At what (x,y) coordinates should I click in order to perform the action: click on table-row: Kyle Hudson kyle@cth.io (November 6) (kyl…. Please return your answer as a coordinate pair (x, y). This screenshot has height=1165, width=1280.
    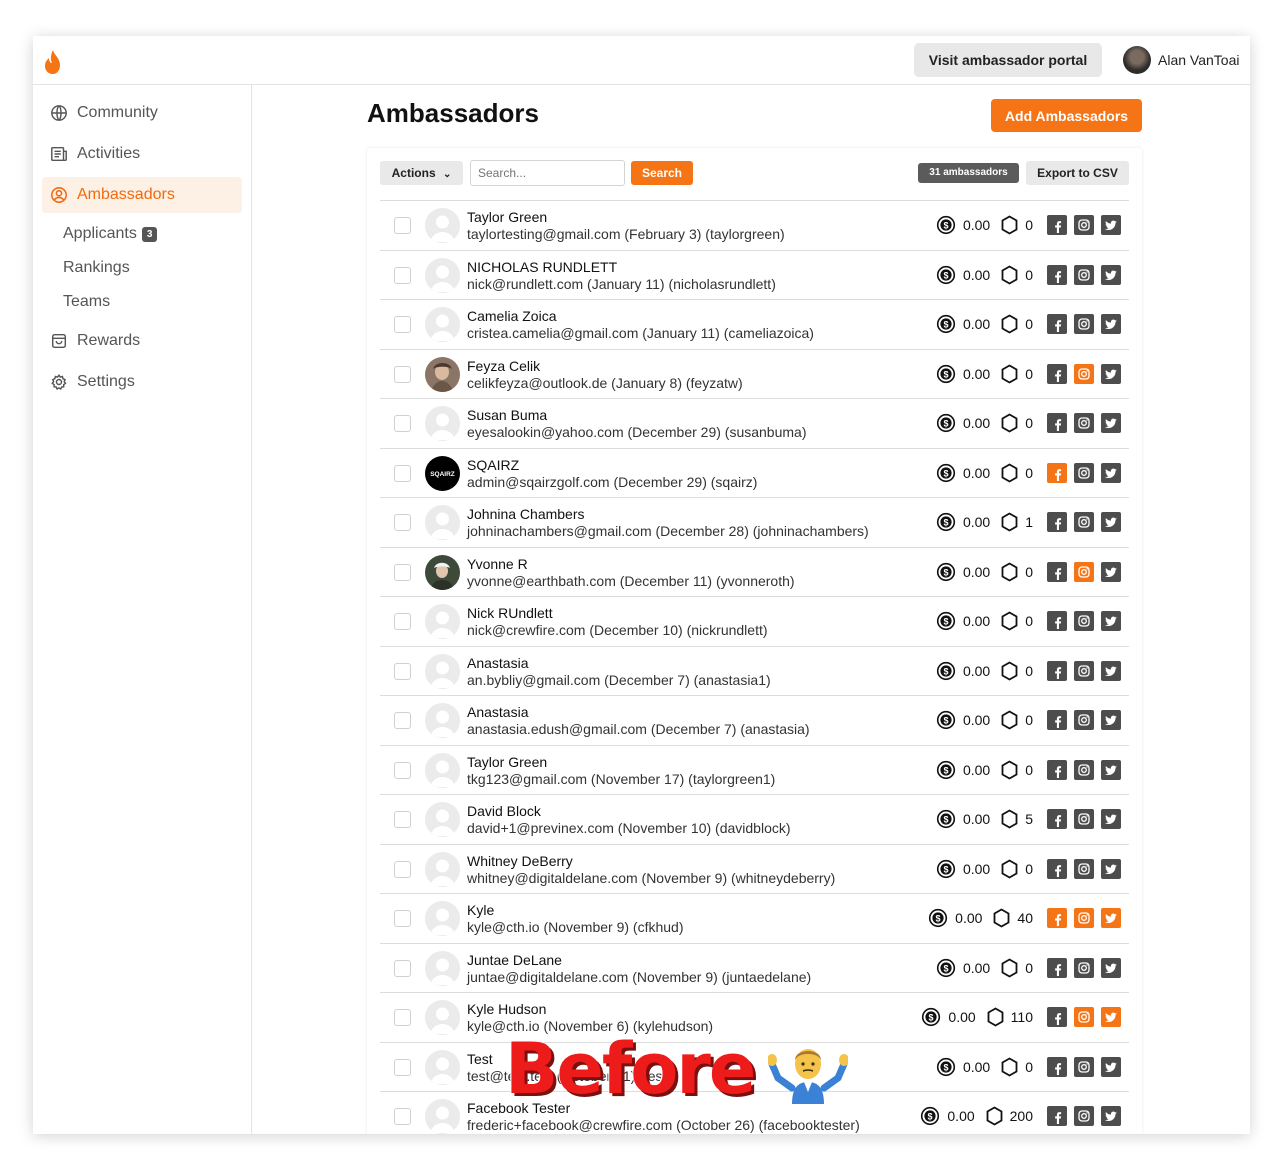
    Looking at the image, I should click on (754, 1017).